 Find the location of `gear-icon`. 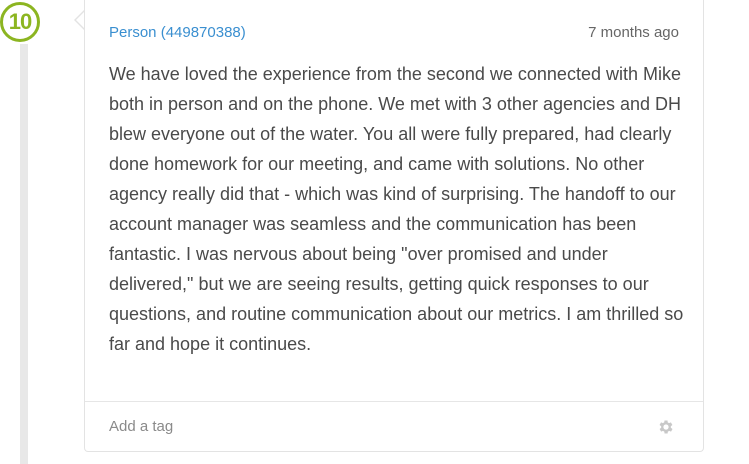

gear-icon is located at coordinates (666, 427).